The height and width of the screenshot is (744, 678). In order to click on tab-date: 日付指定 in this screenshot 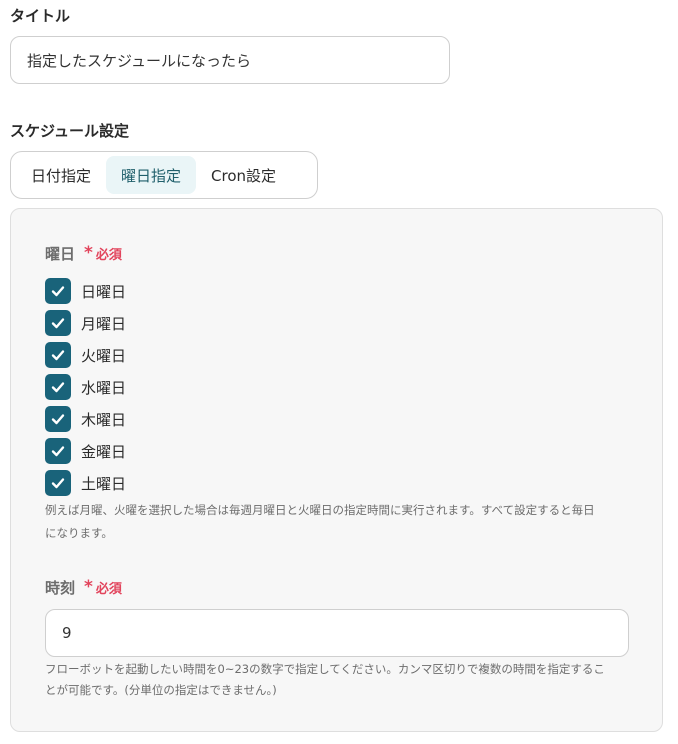, I will do `click(61, 175)`.